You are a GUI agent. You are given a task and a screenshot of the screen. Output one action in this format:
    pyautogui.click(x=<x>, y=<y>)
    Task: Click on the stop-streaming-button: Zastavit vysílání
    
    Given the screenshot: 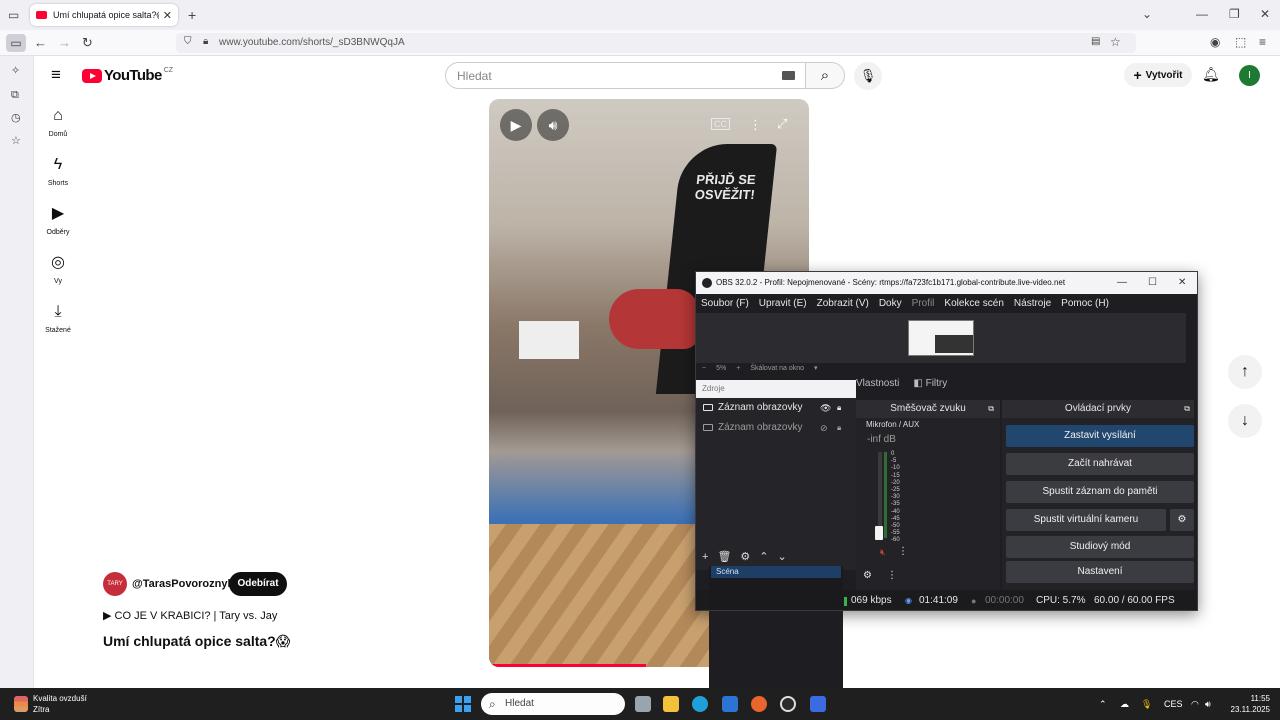 What is the action you would take?
    pyautogui.click(x=1100, y=436)
    